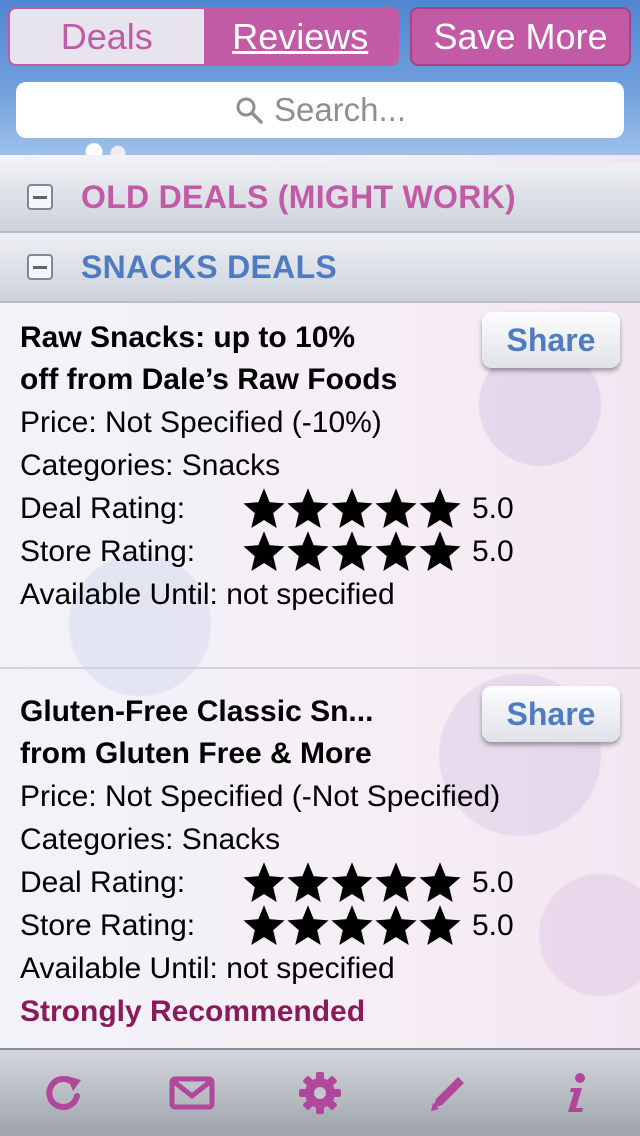  I want to click on segment-deals: Deals, so click(107, 36).